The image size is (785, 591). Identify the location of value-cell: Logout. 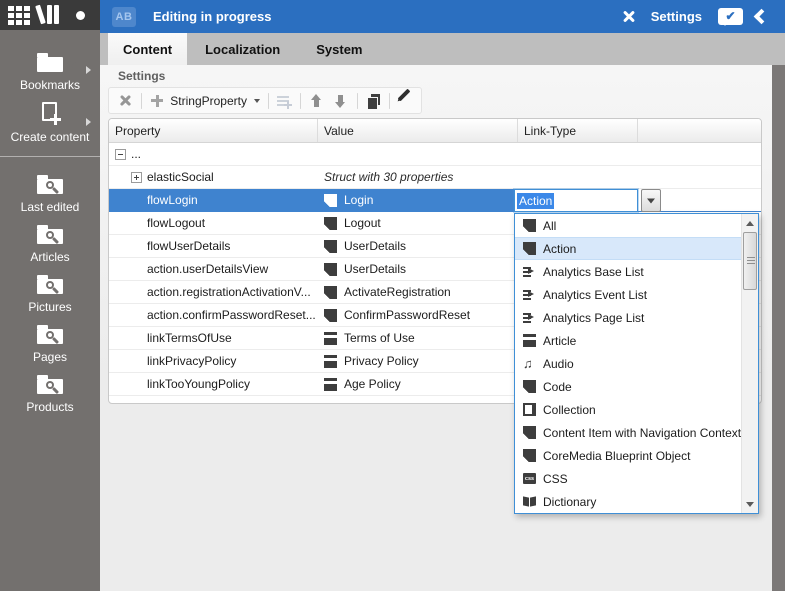
(418, 223).